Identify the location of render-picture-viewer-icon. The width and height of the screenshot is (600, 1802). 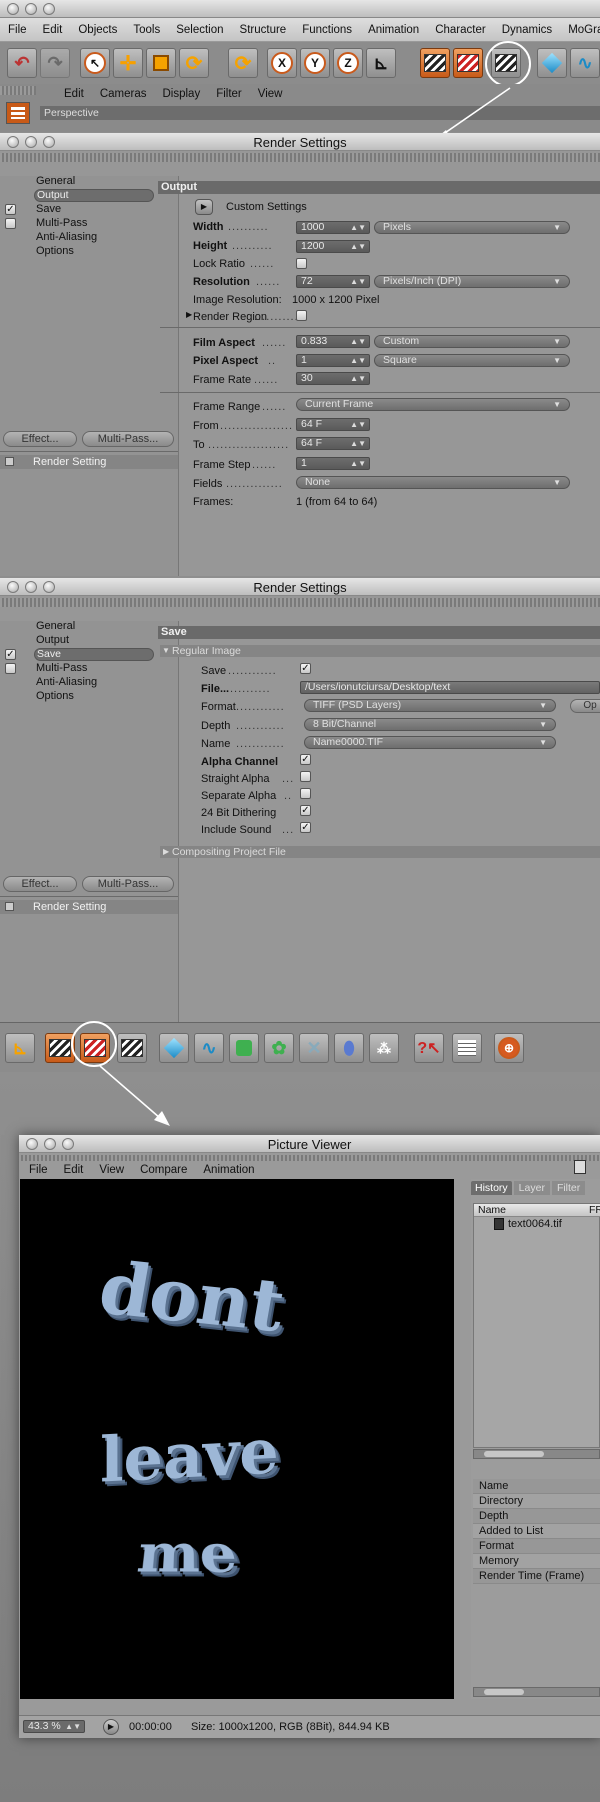
(468, 63).